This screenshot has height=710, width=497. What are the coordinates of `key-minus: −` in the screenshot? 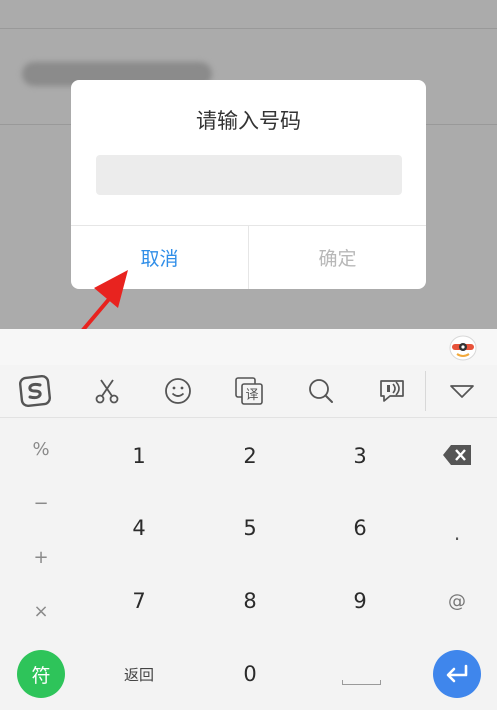 It's located at (41, 503).